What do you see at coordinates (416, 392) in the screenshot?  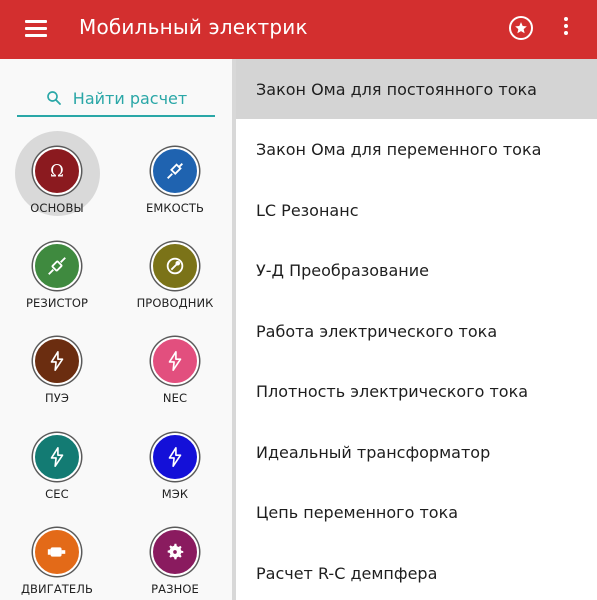 I see `calculation-item: Плотность электрического тока` at bounding box center [416, 392].